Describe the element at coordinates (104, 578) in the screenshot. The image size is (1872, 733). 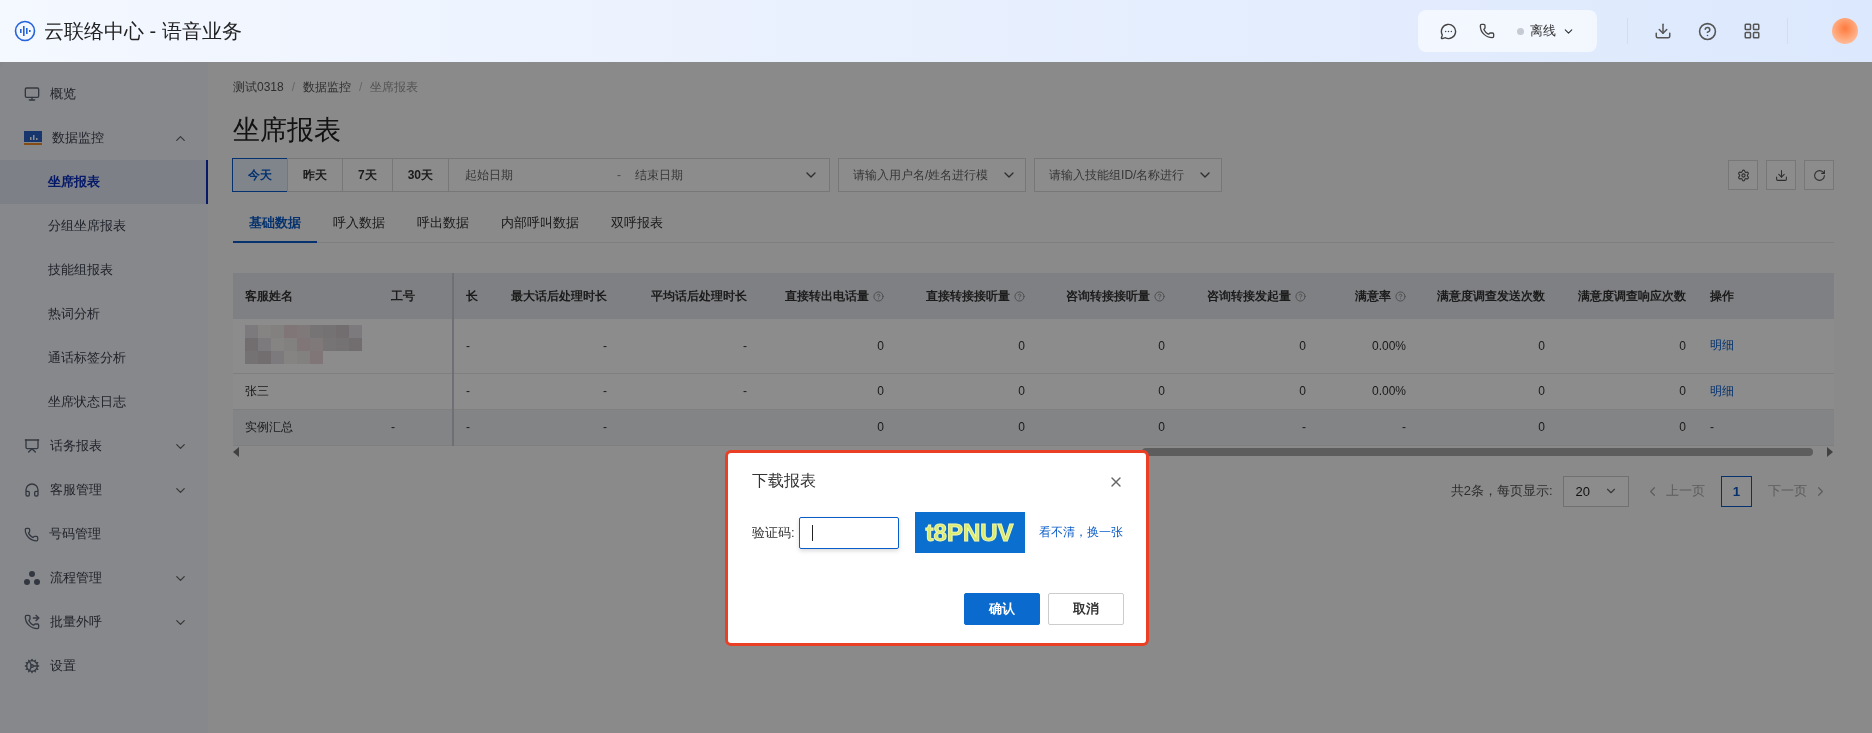
I see `sidebar-item: 流程管理` at that location.